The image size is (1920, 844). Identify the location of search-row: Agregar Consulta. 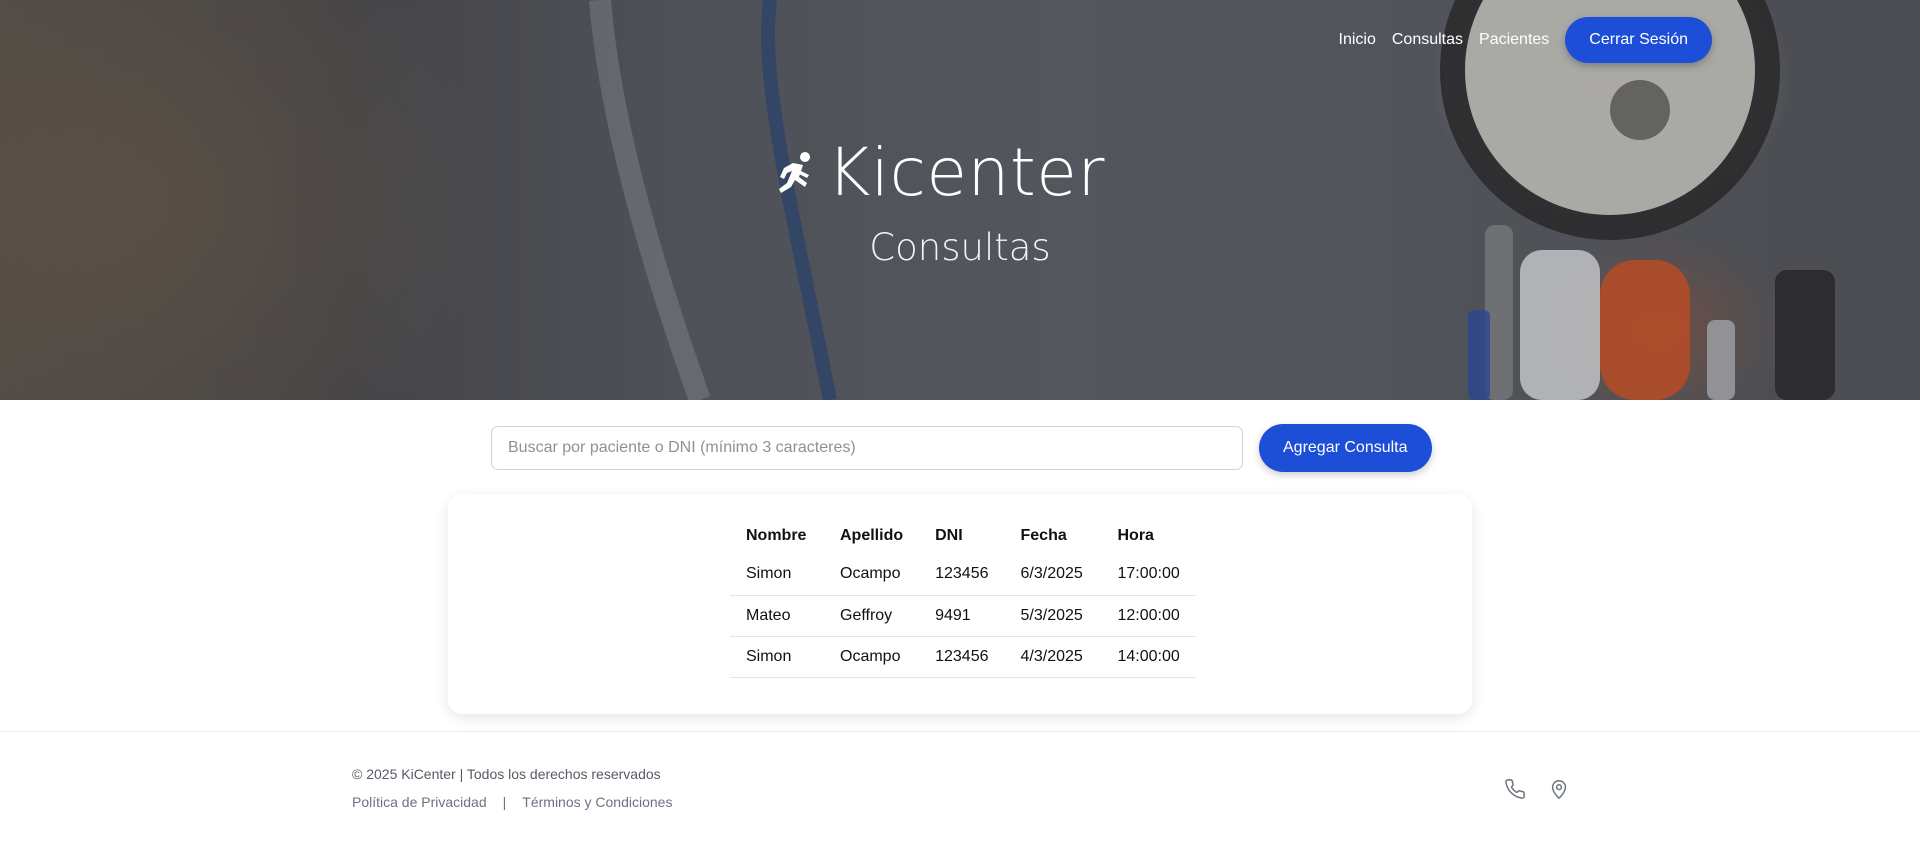
(961, 448).